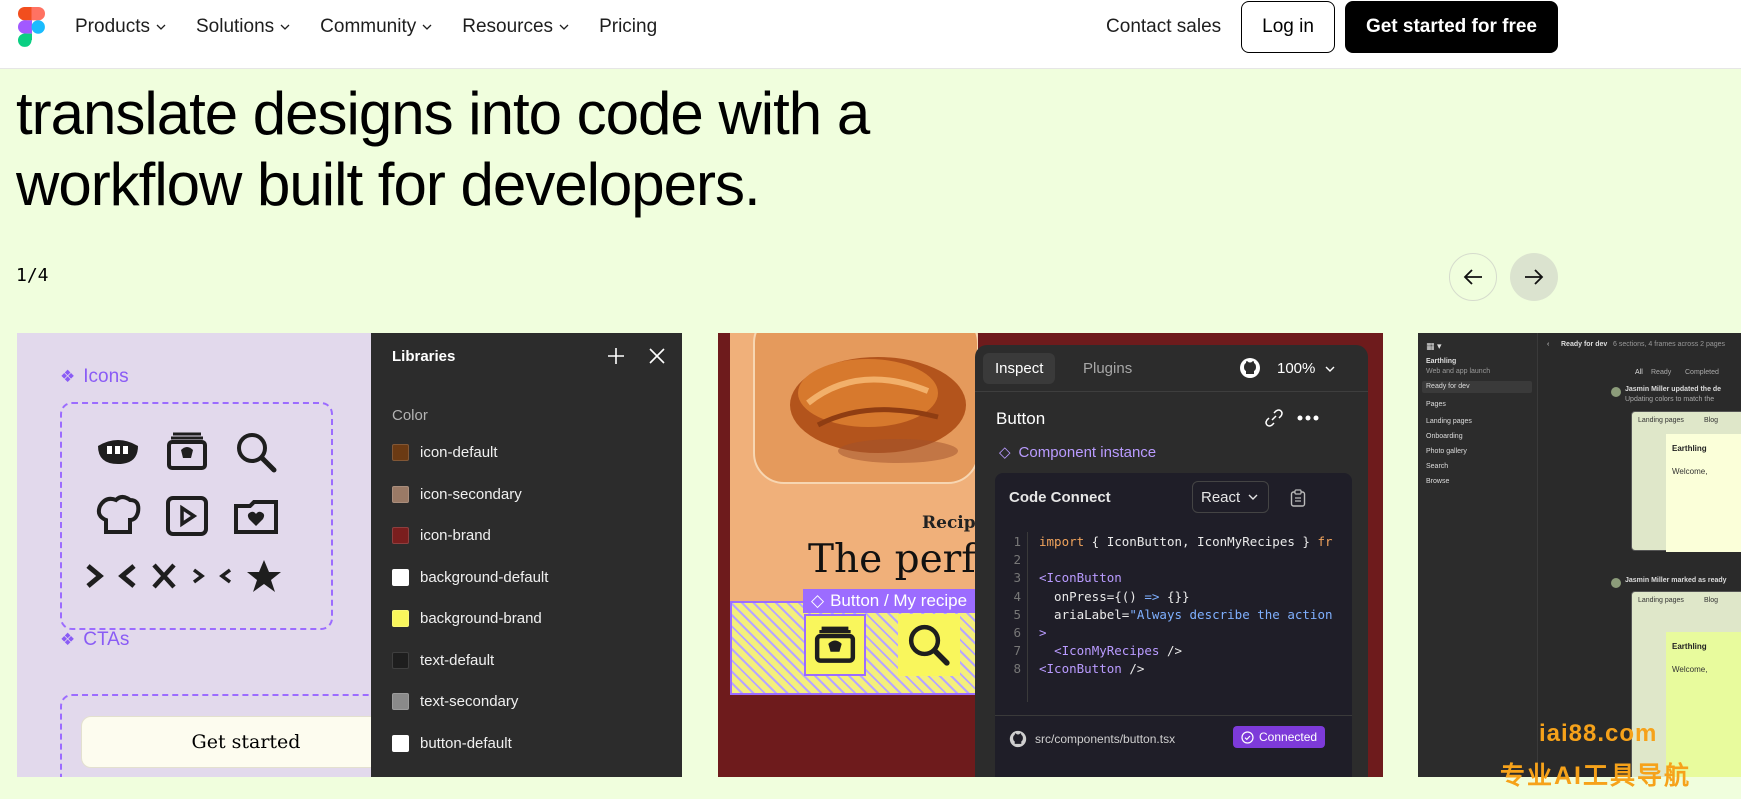 This screenshot has height=799, width=1741. What do you see at coordinates (256, 517) in the screenshot?
I see `folder-heart-icon` at bounding box center [256, 517].